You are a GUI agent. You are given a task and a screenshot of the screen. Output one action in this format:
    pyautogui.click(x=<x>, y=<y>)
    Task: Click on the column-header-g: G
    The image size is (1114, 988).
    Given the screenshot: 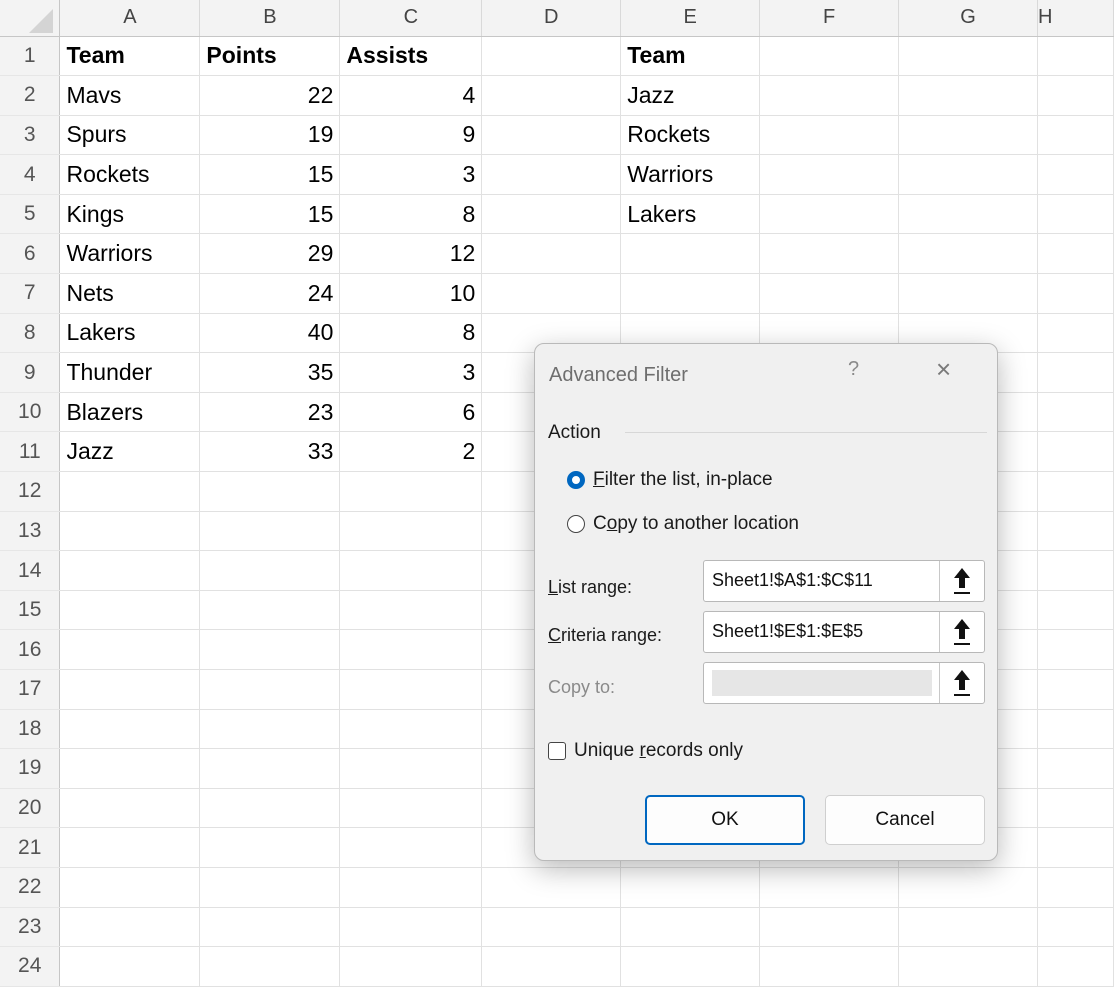 What is the action you would take?
    pyautogui.click(x=968, y=18)
    